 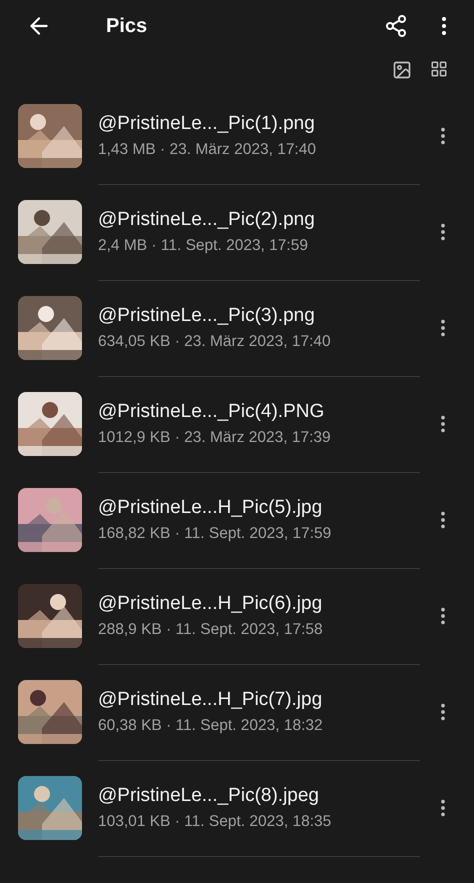 What do you see at coordinates (212, 411) in the screenshot?
I see `file-name: @PristineLe..._Pic(4).PNG` at bounding box center [212, 411].